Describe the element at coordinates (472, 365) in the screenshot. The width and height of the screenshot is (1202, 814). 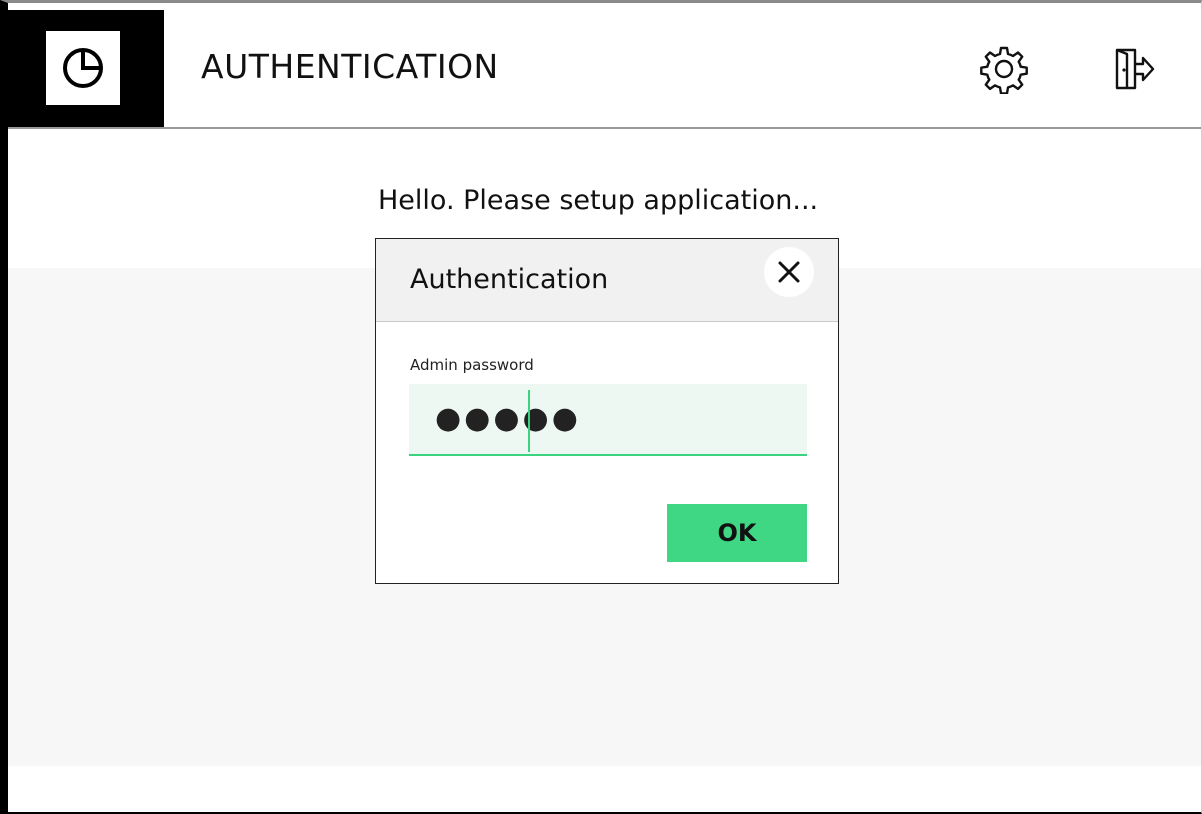
I see `password-label: Admin password` at that location.